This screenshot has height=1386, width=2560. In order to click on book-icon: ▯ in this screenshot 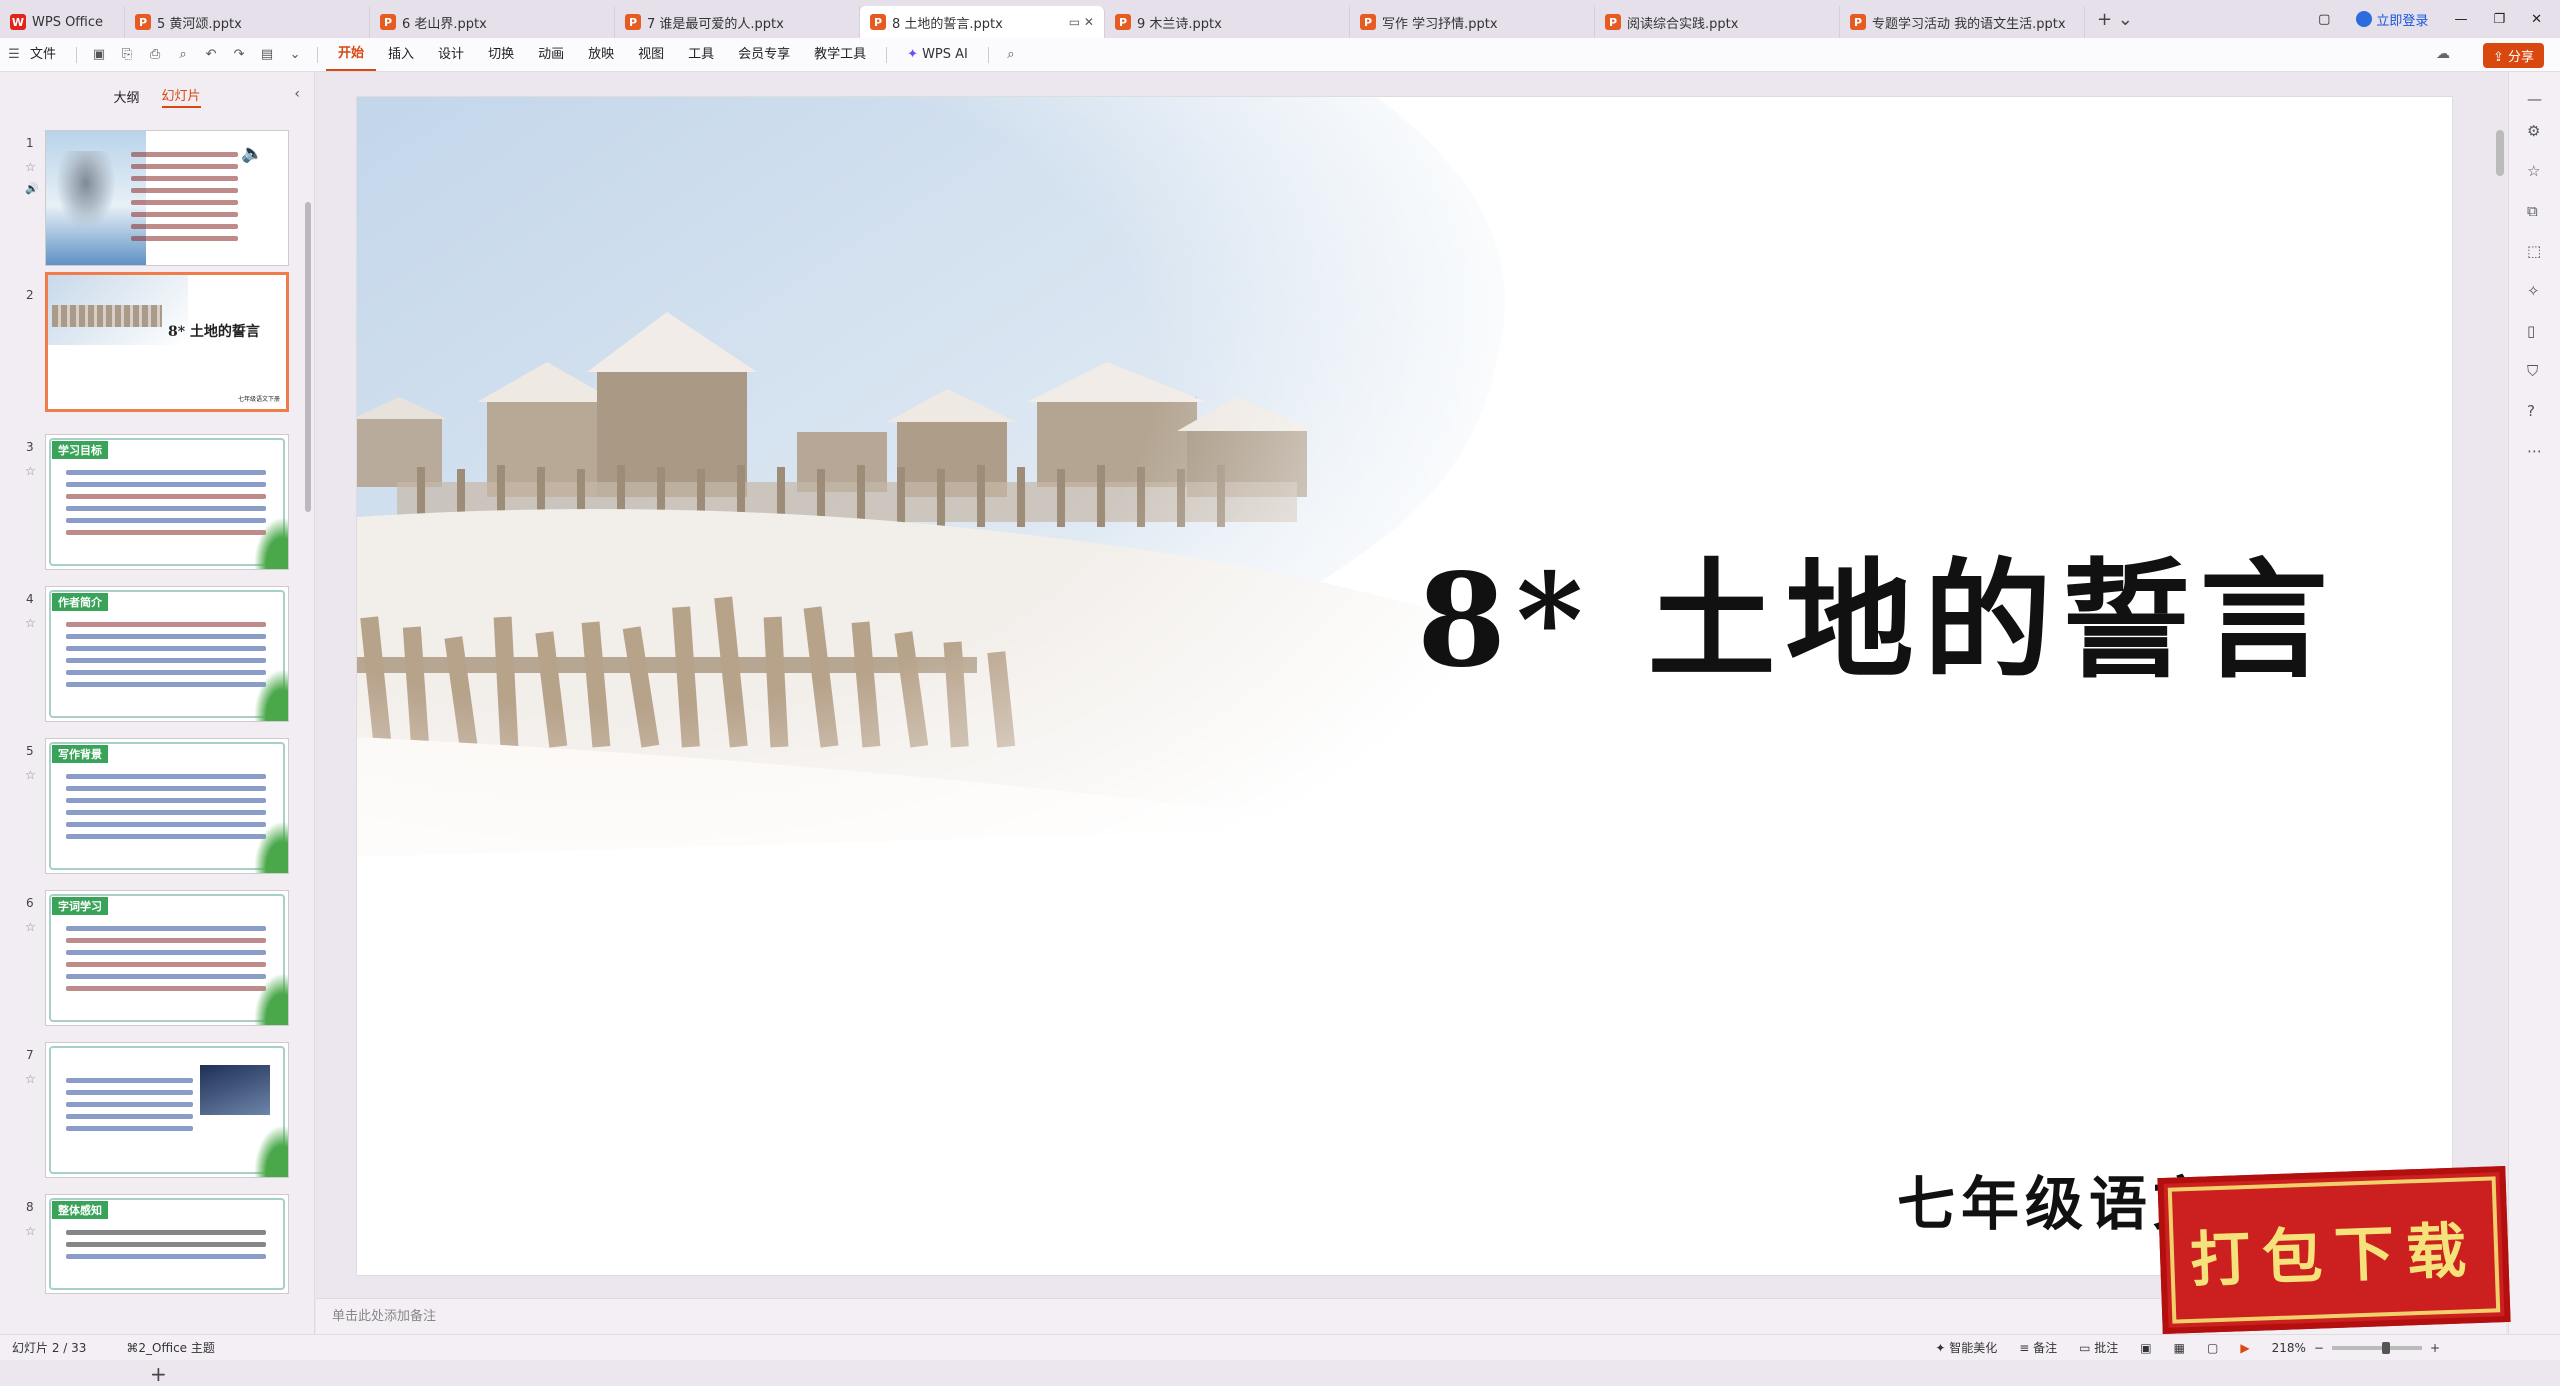, I will do `click(2531, 331)`.